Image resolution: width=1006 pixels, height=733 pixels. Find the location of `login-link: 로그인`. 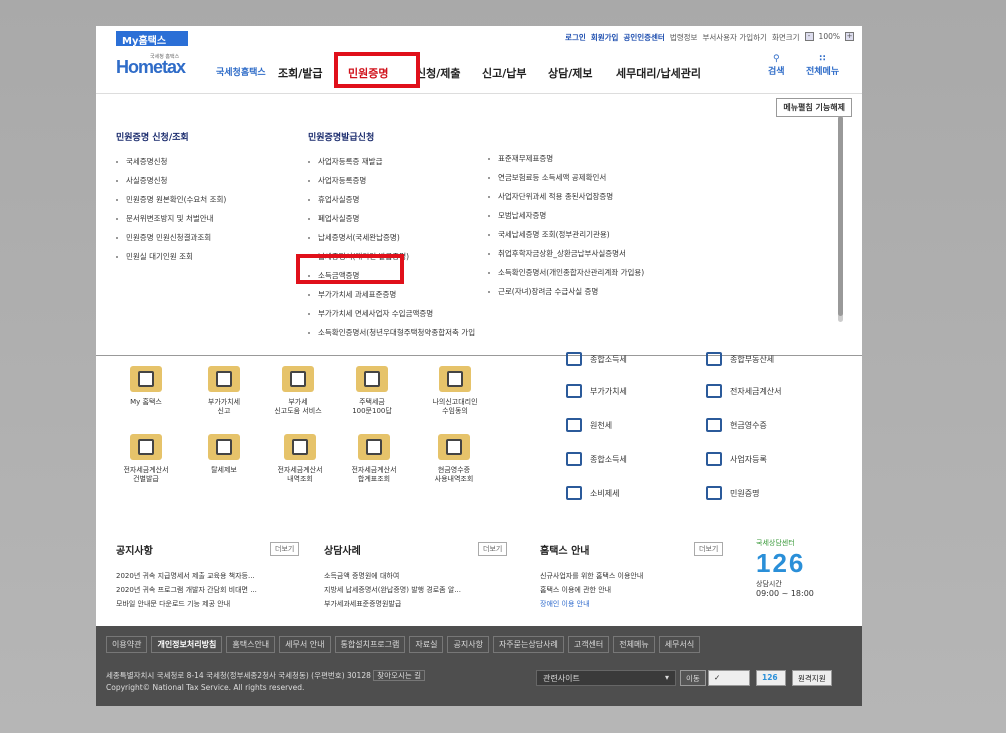

login-link: 로그인 is located at coordinates (575, 37).